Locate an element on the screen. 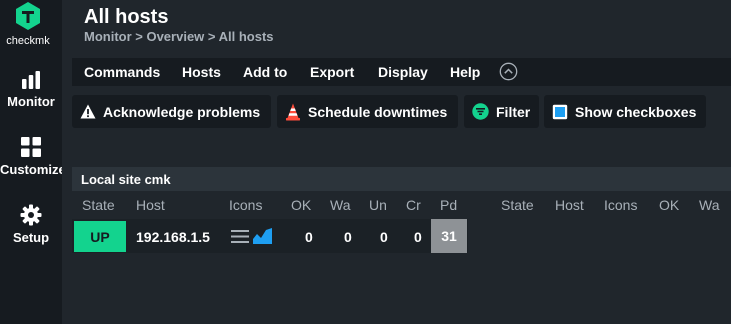 The image size is (731, 324). schedule-downtimes-label: Schedule downtimes is located at coordinates (378, 111).